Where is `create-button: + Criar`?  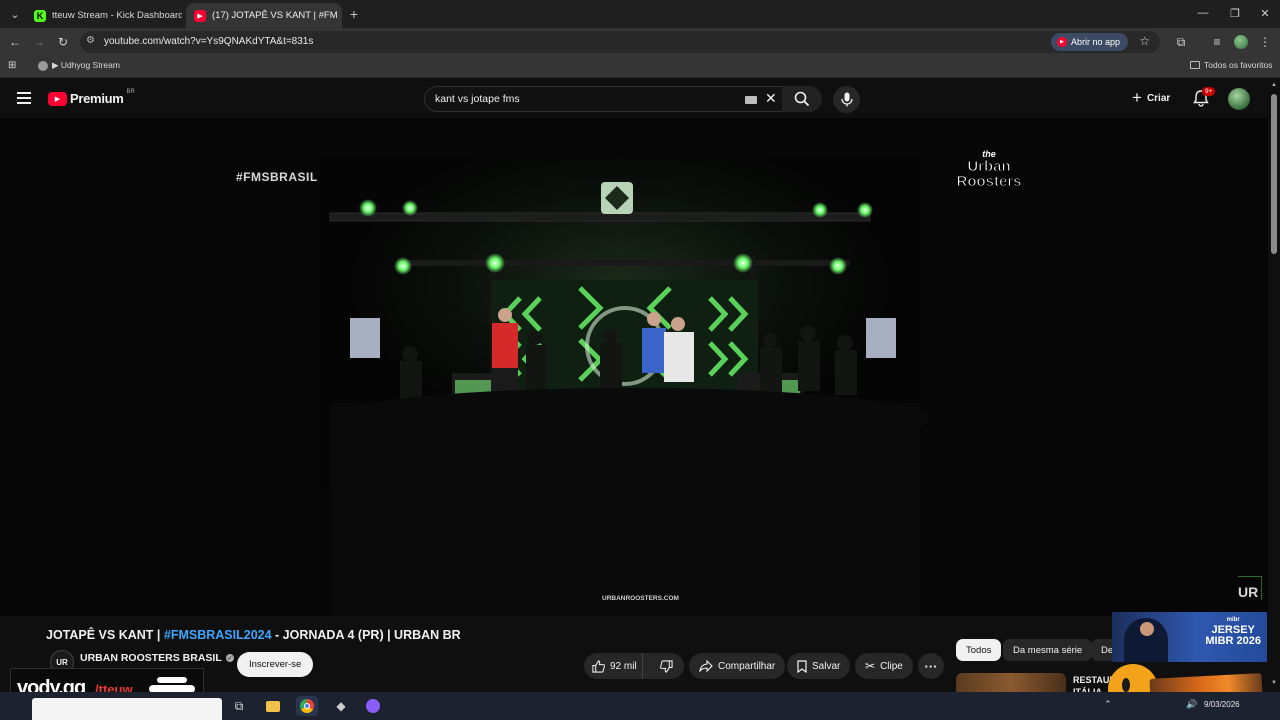 create-button: + Criar is located at coordinates (1151, 97).